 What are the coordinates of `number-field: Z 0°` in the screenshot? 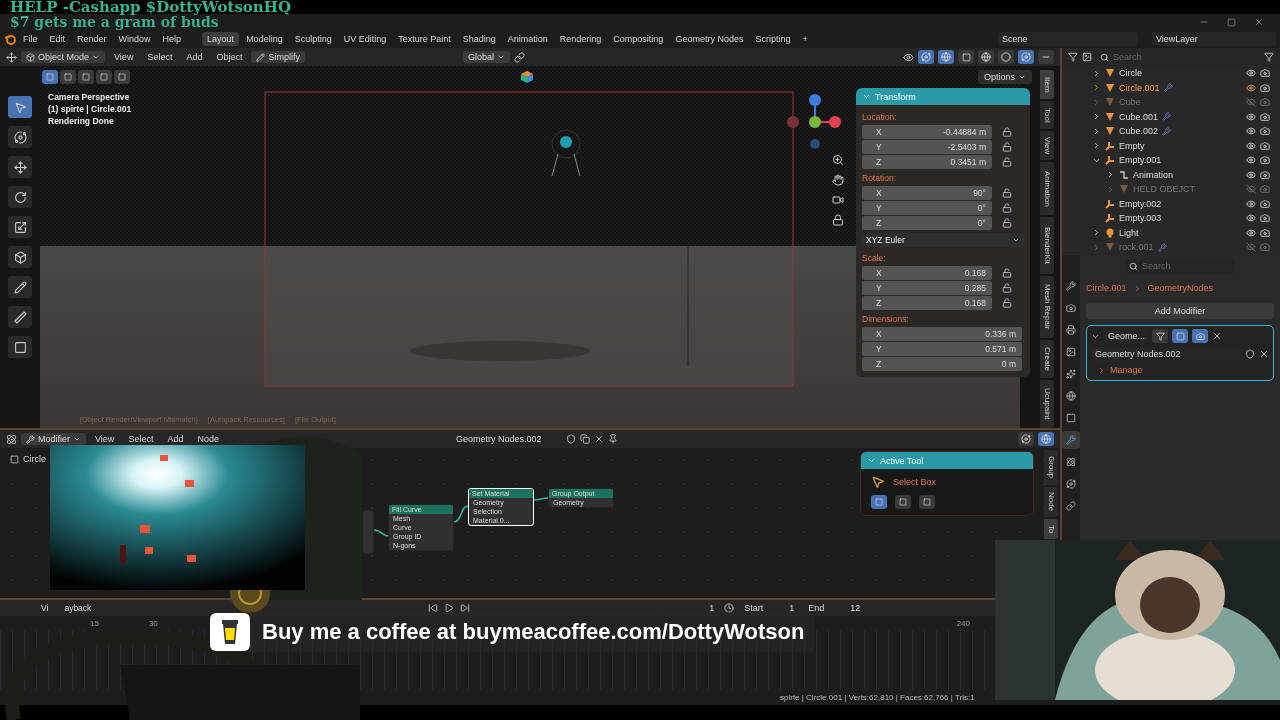 It's located at (927, 223).